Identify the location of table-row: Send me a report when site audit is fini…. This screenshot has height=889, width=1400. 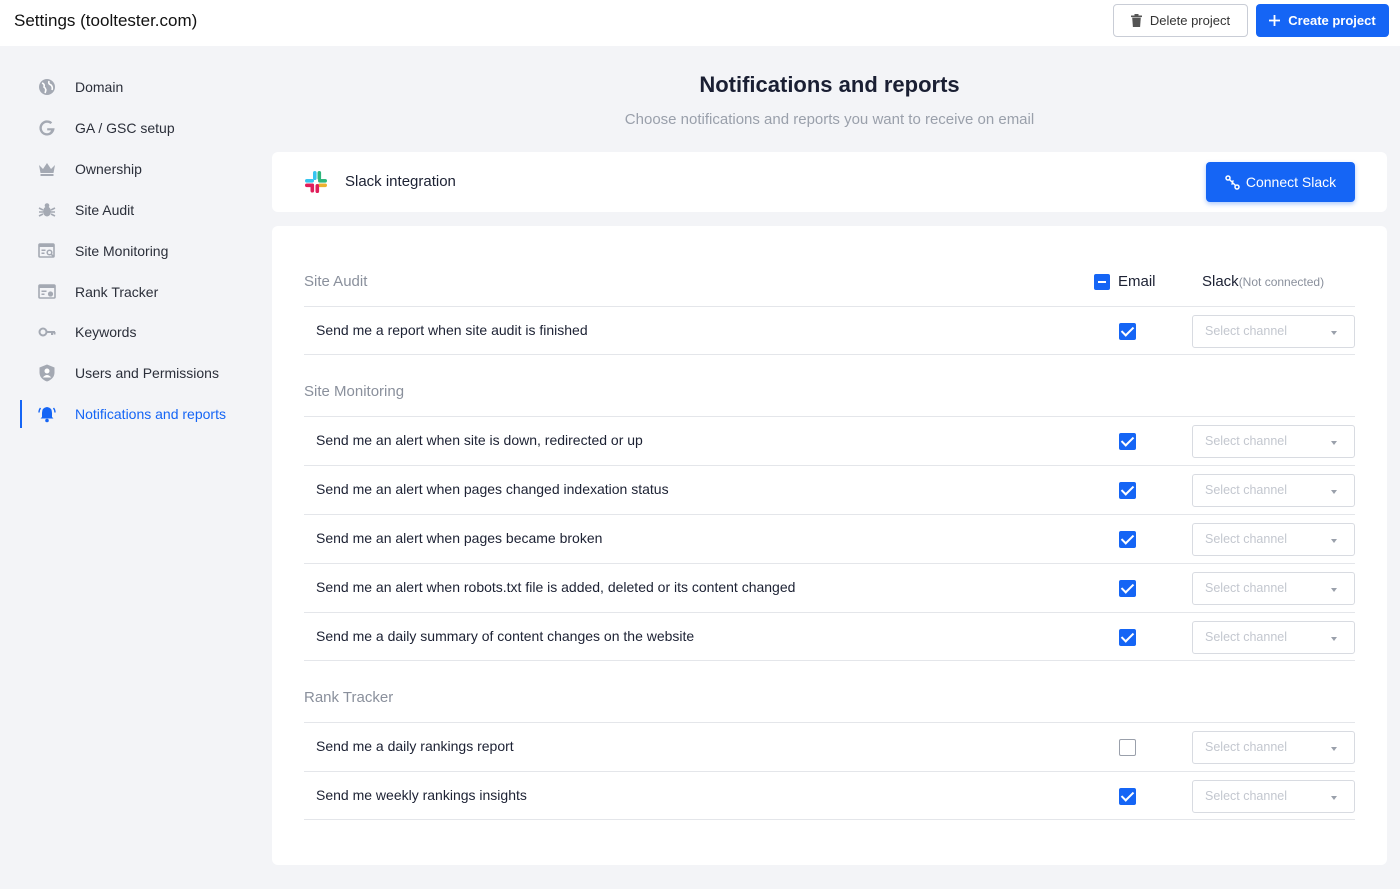
(829, 330).